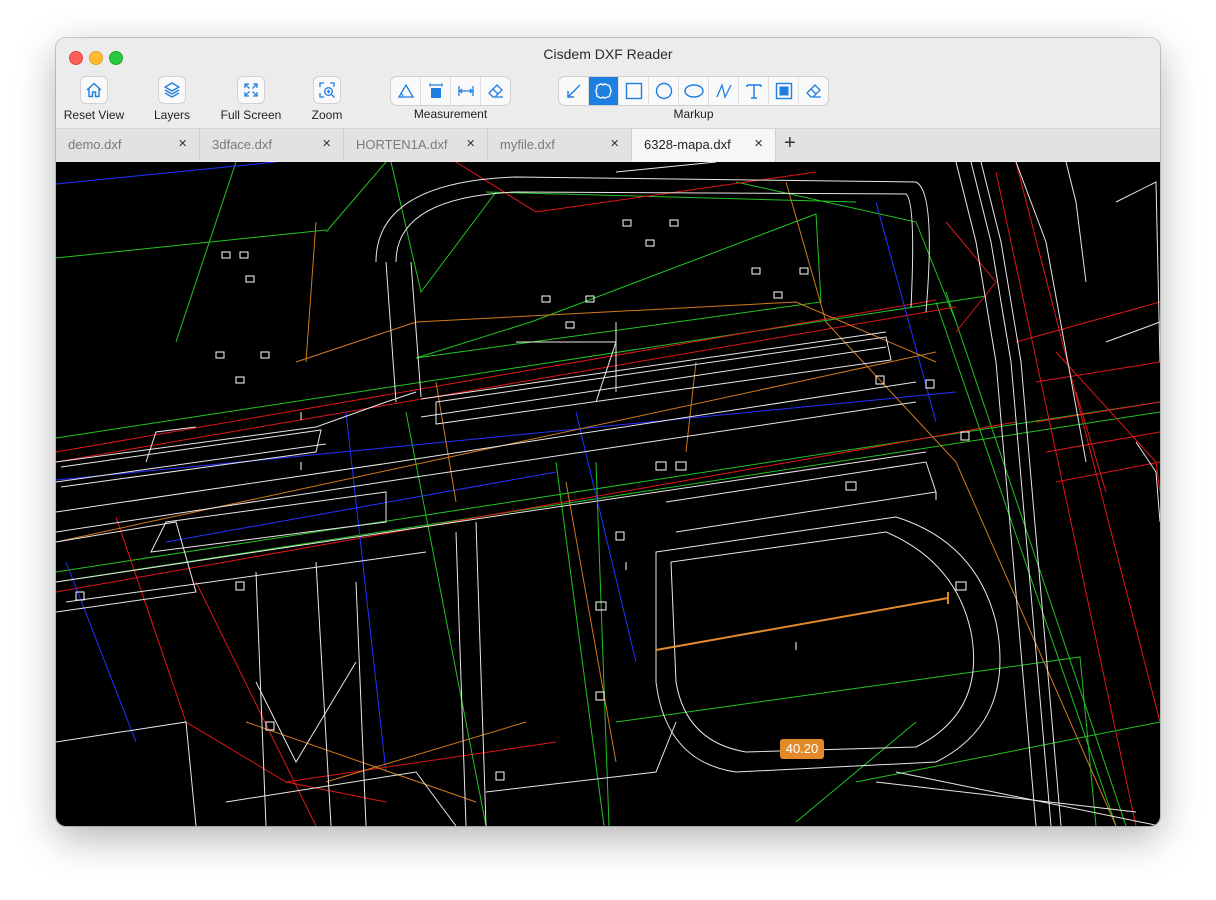 The image size is (1216, 900). Describe the element at coordinates (687, 144) in the screenshot. I see `tab-label: 6328-mapa.dxf` at that location.